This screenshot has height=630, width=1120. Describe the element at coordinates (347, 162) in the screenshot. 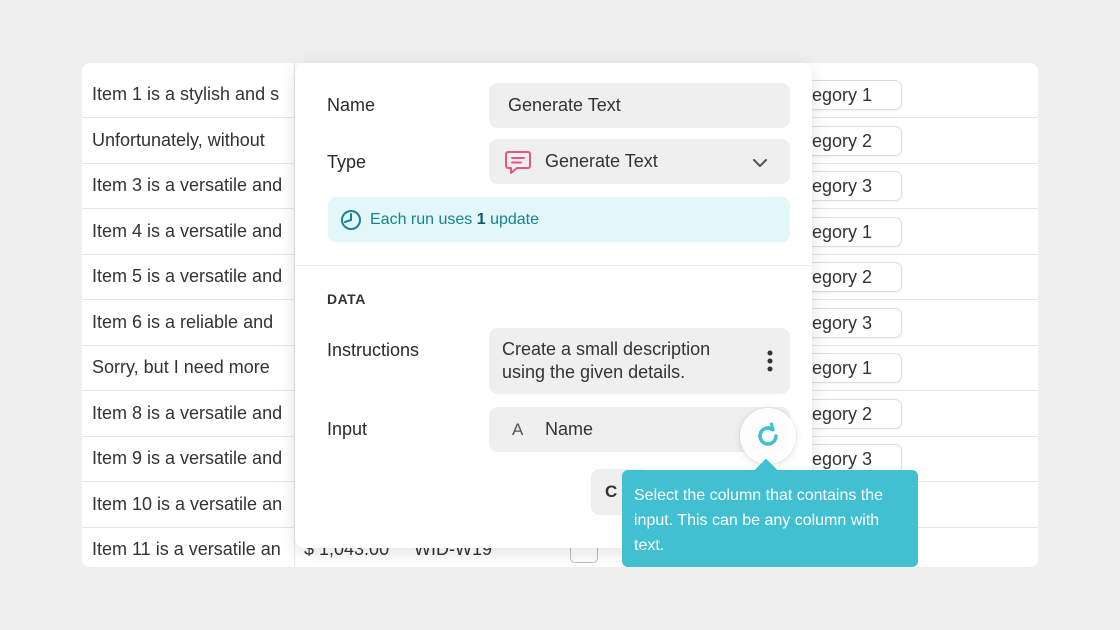

I see `type-label: Type` at that location.